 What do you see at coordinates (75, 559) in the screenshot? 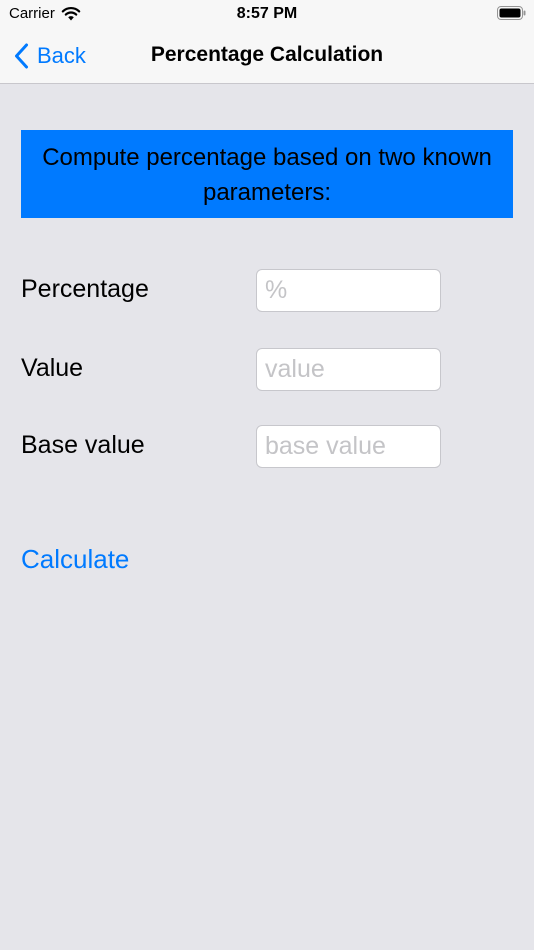
I see `calculate-button: Calculate` at bounding box center [75, 559].